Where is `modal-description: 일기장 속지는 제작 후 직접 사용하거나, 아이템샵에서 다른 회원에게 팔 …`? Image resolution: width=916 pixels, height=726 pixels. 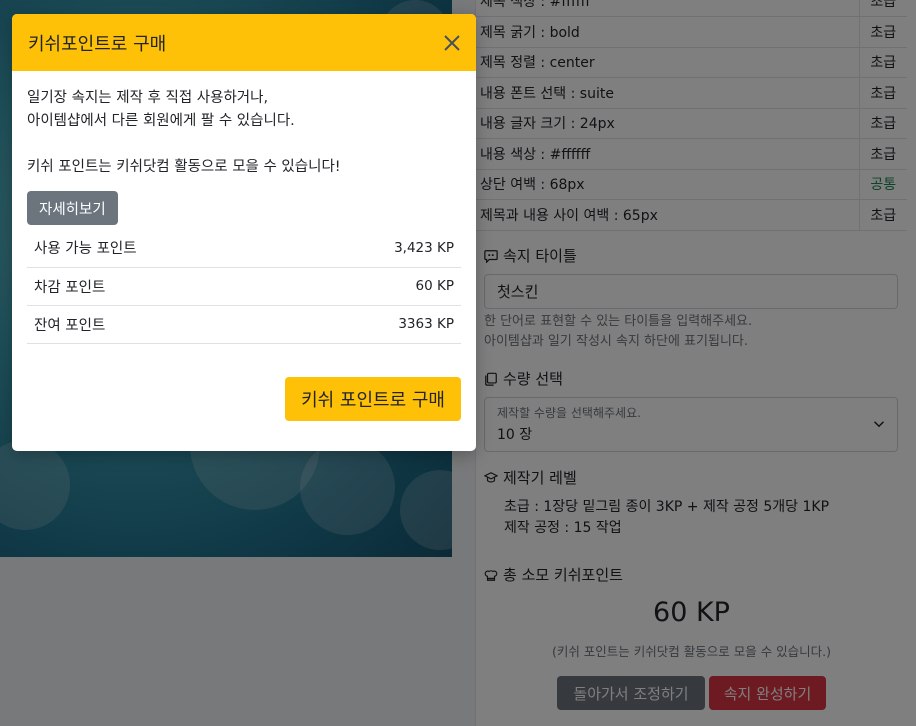 modal-description: 일기장 속지는 제작 후 직접 사용하거나, 아이템샵에서 다른 회원에게 팔 … is located at coordinates (244, 133).